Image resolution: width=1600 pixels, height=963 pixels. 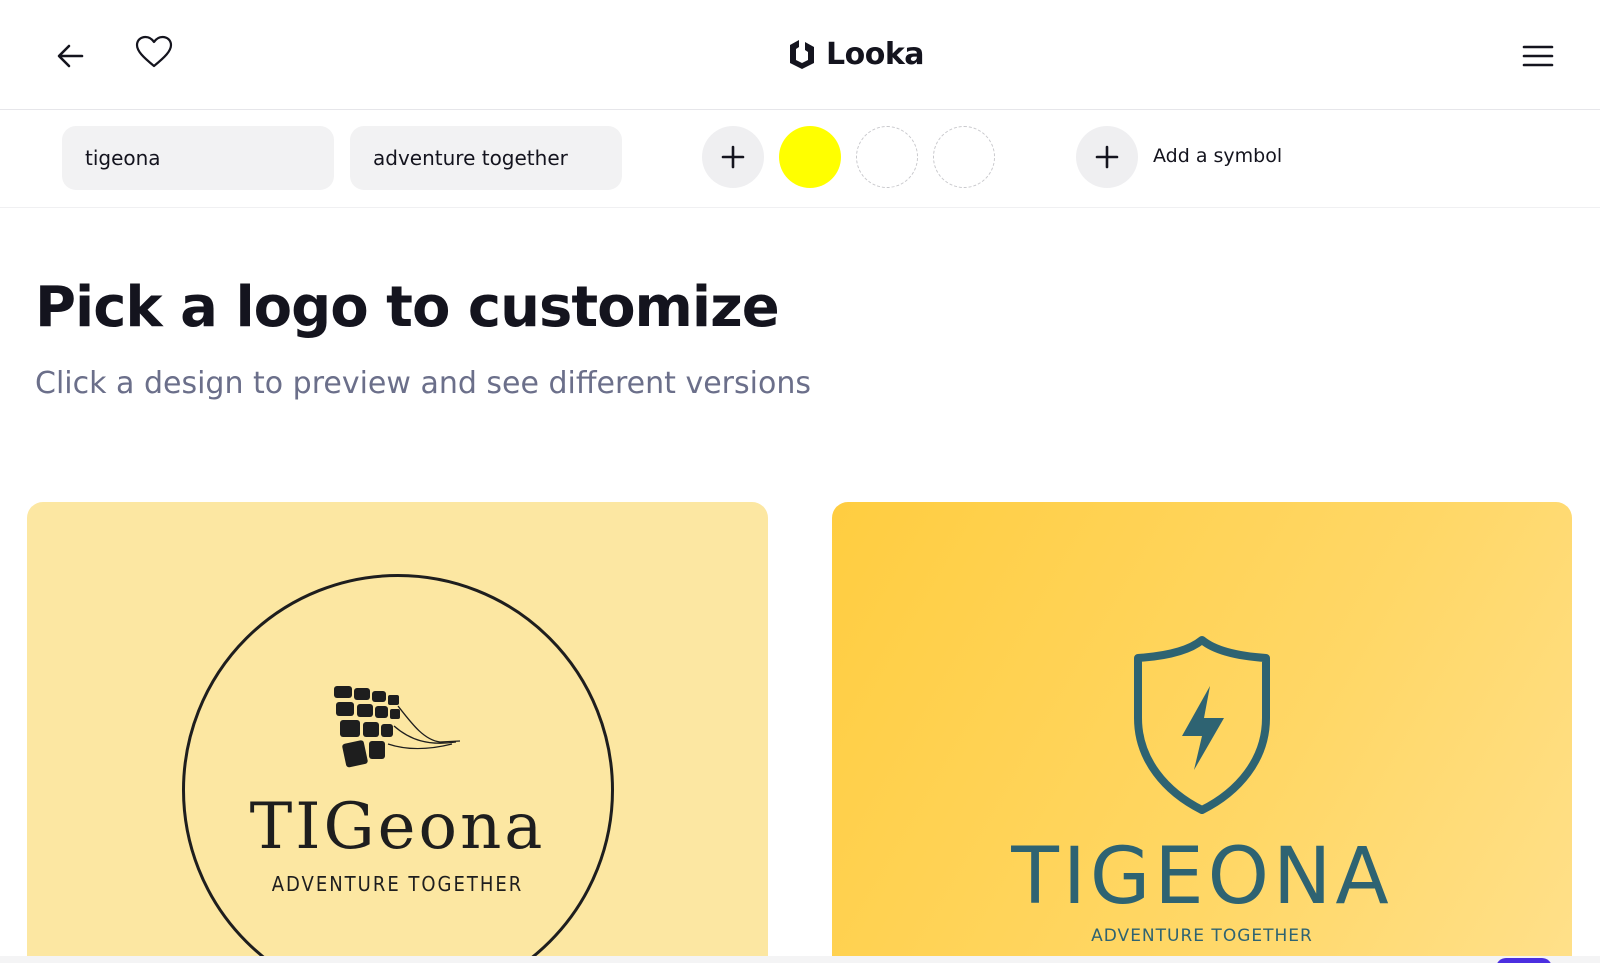 I want to click on arrow-left-icon, so click(x=70, y=56).